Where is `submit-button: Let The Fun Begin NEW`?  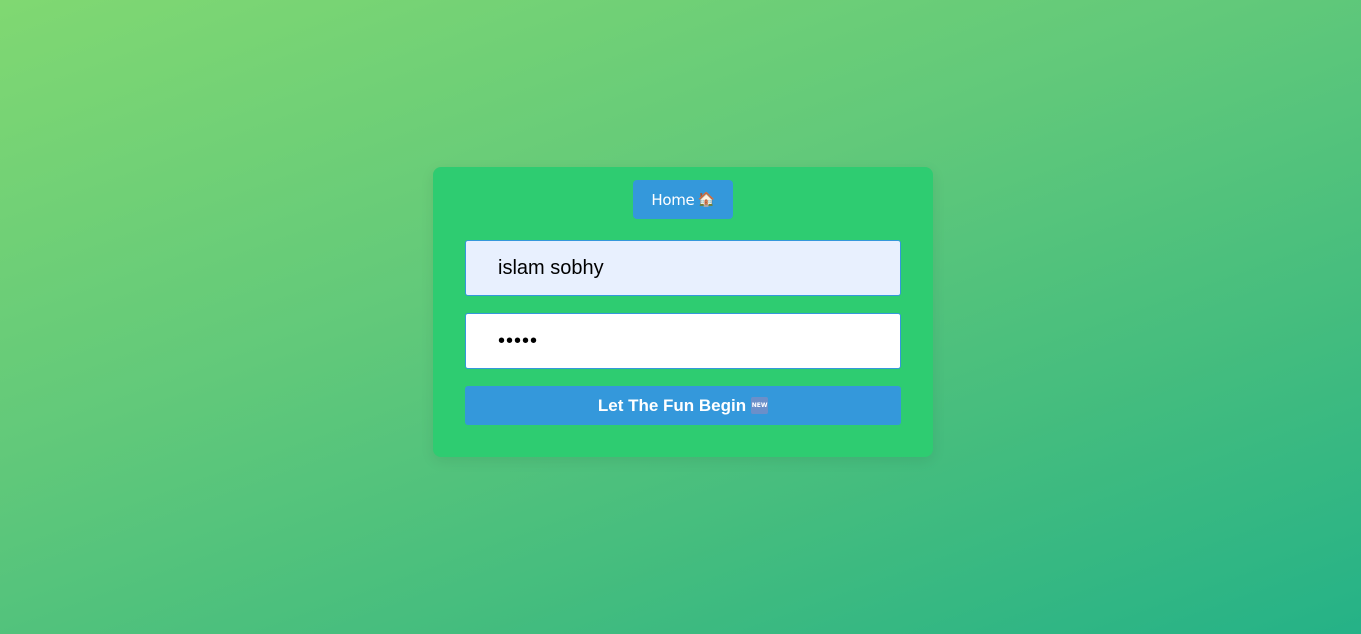
submit-button: Let The Fun Begin NEW is located at coordinates (683, 405).